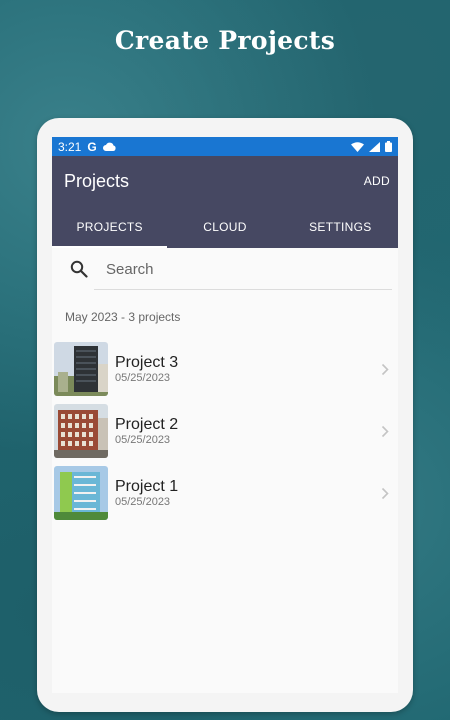  I want to click on cloud-icon, so click(109, 147).